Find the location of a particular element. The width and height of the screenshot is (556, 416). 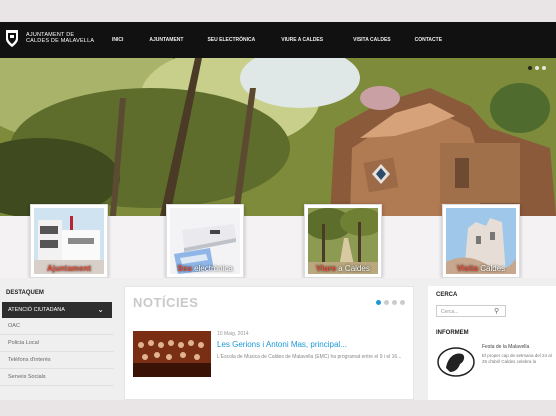

tile-label: Viure a Caldes is located at coordinates (343, 268).